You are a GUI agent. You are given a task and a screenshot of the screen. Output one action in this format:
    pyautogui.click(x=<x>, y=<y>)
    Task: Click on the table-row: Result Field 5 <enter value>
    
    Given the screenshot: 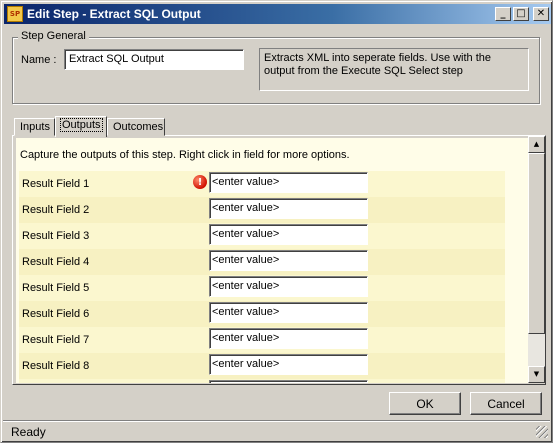 What is the action you would take?
    pyautogui.click(x=262, y=288)
    